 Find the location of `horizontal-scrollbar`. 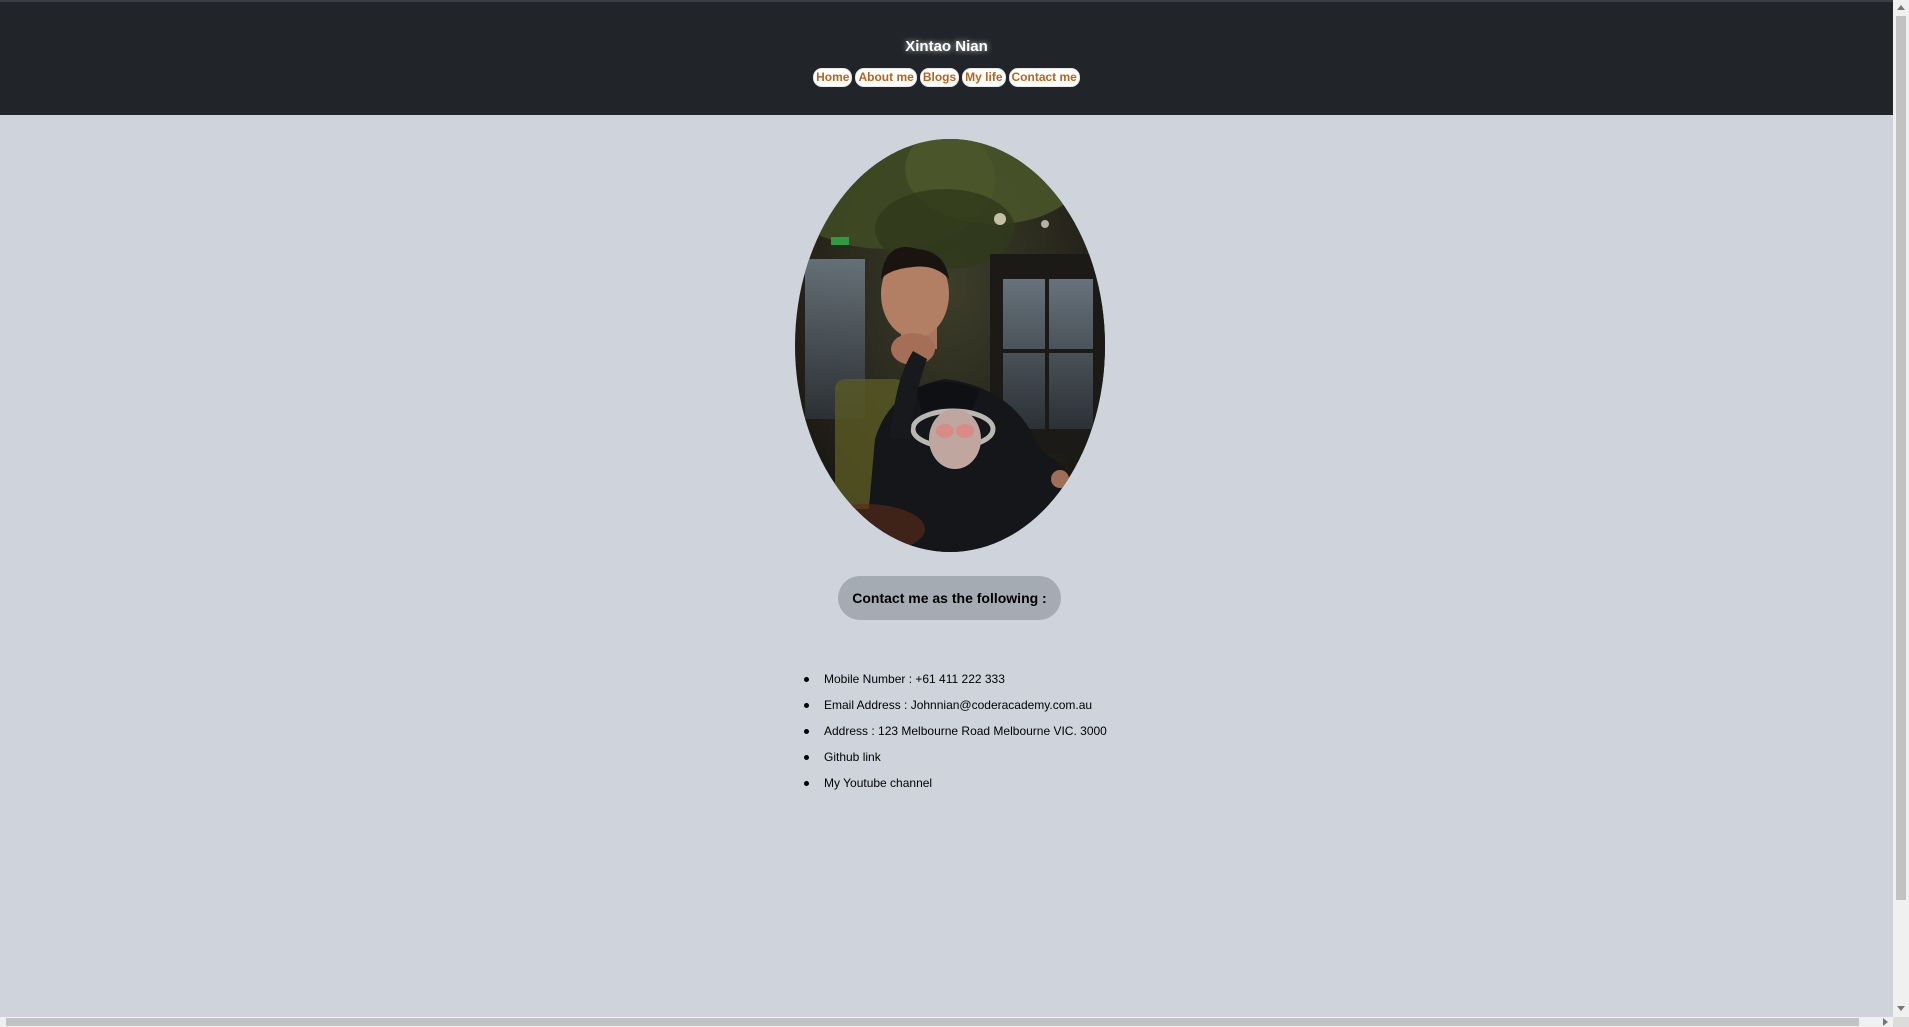

horizontal-scrollbar is located at coordinates (946, 1022).